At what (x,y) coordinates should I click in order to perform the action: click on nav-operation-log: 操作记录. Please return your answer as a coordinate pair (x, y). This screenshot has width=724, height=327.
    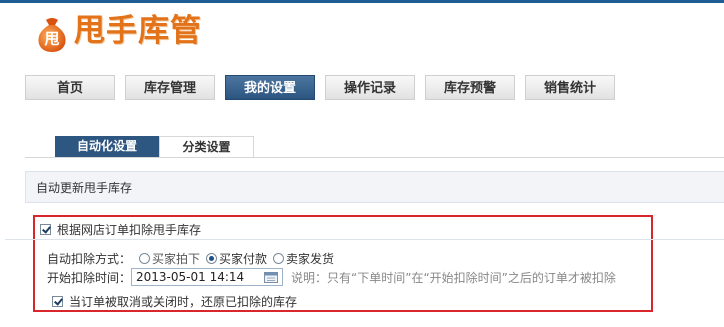
    Looking at the image, I should click on (370, 87).